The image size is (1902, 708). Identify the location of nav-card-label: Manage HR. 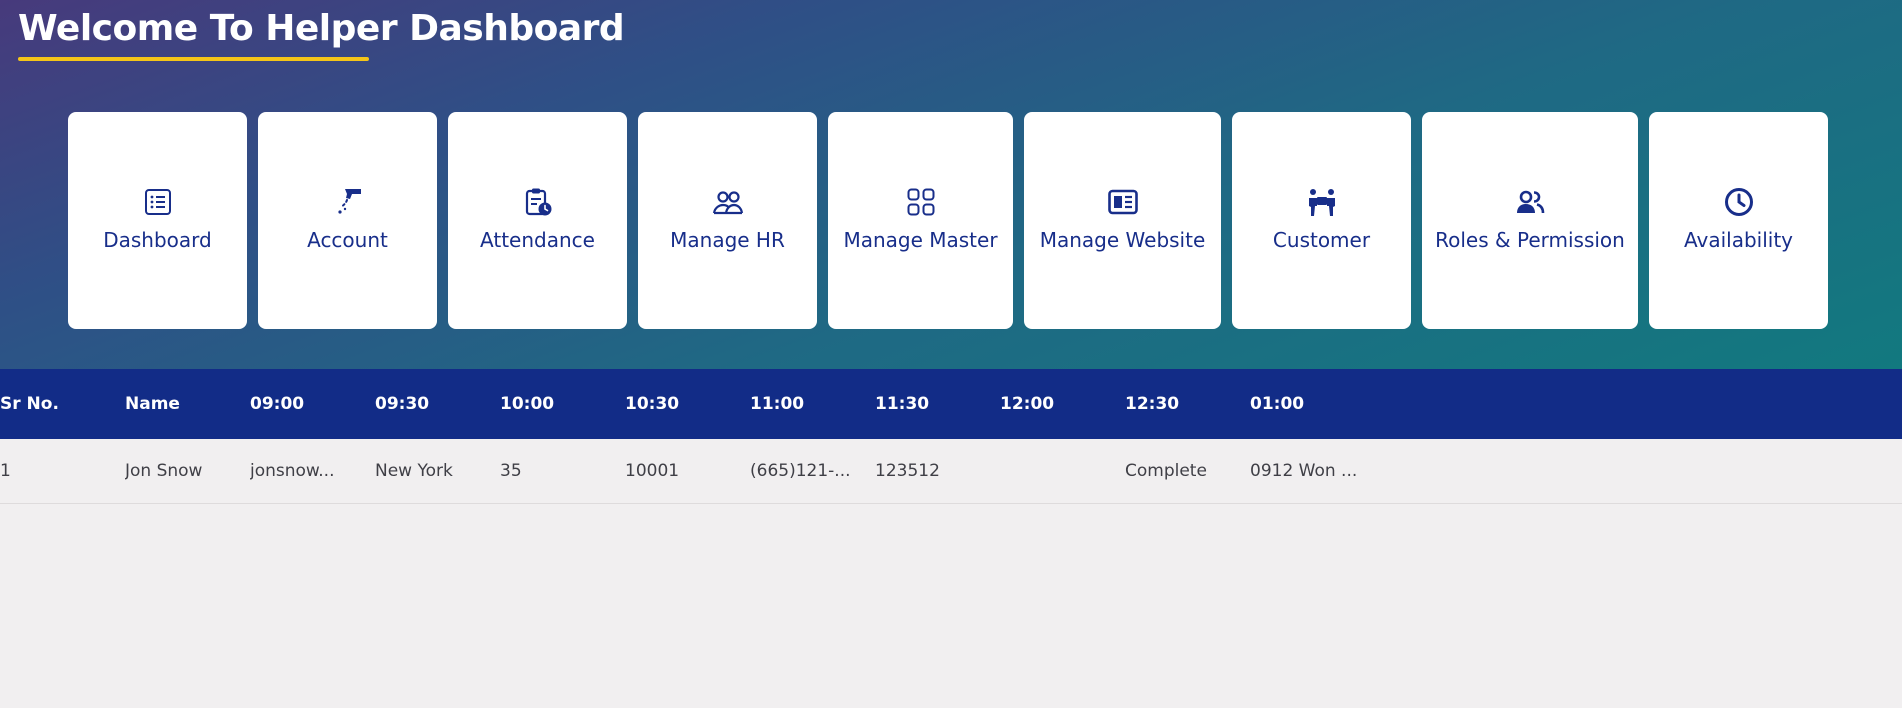
(727, 239).